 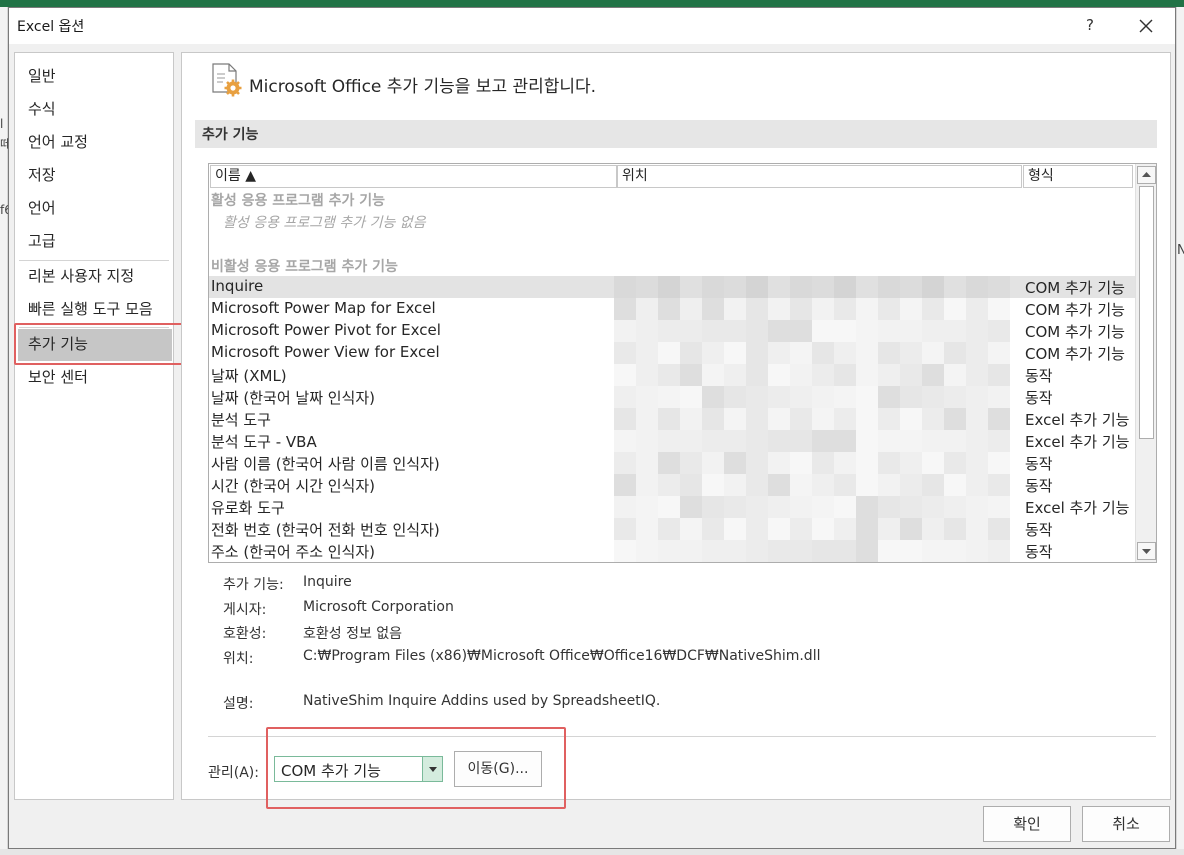 I want to click on nav-item-general: 일반, so click(x=94, y=77).